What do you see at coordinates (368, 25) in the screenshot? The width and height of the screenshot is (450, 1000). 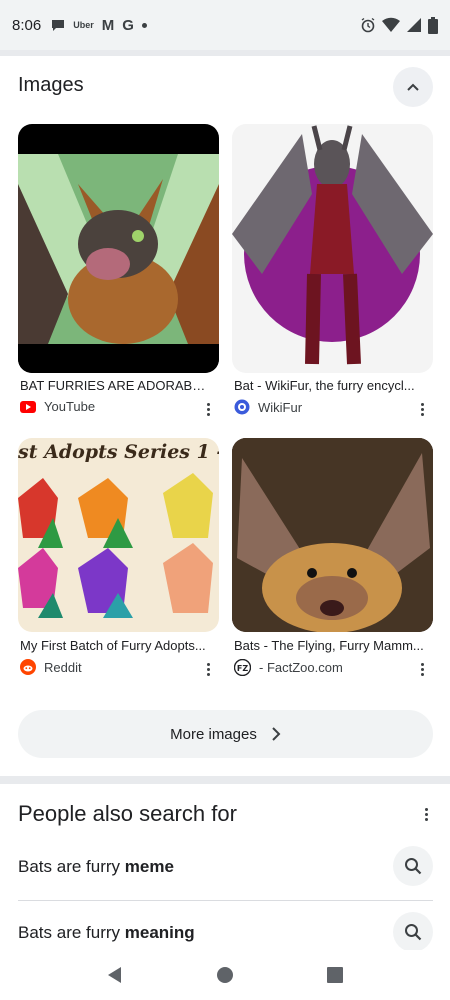 I see `alarm-icon` at bounding box center [368, 25].